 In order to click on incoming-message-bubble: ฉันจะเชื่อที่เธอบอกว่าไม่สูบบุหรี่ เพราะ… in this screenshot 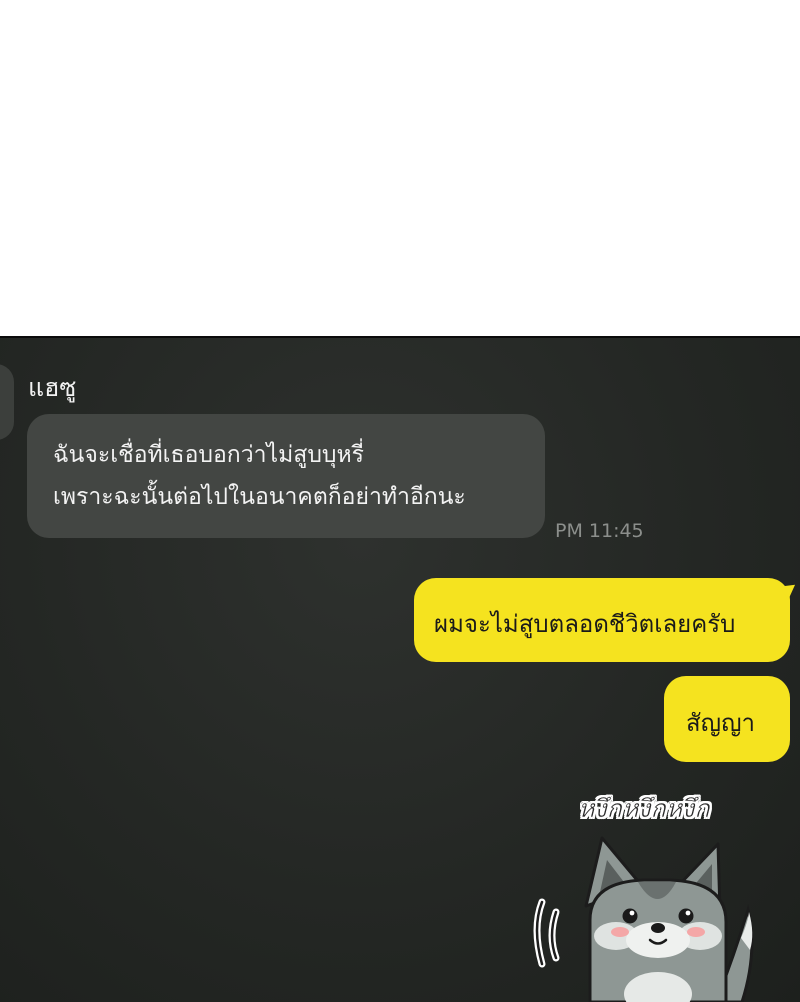, I will do `click(286, 476)`.